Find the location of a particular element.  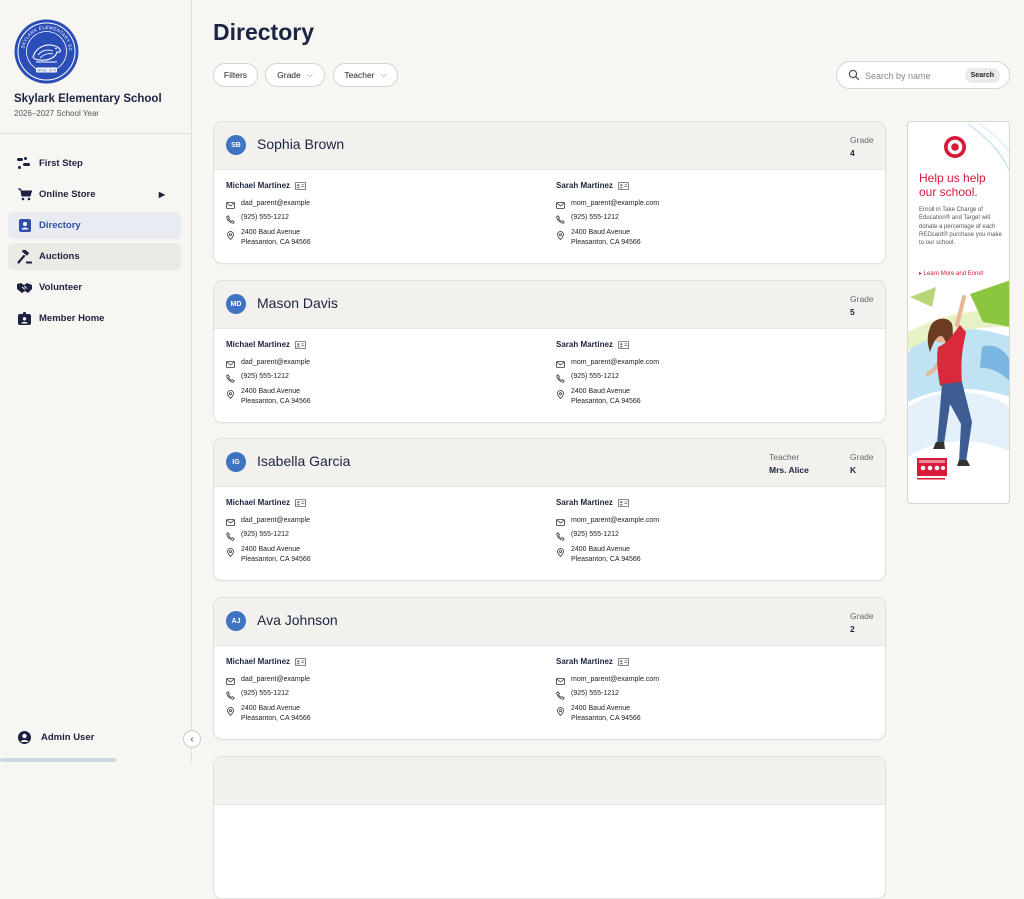

student-avatar: IG is located at coordinates (236, 462).